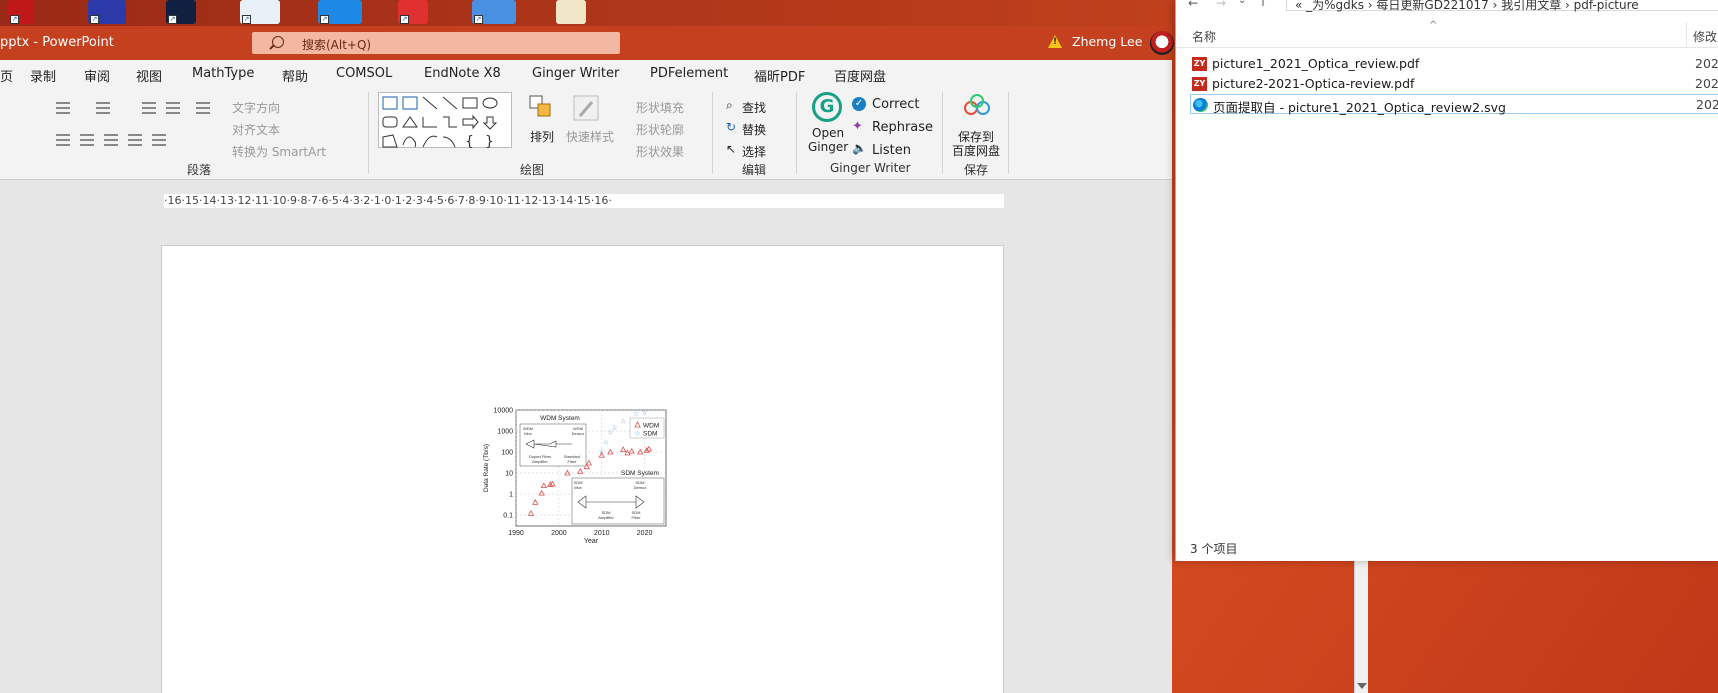 This screenshot has width=1718, height=693. I want to click on select-button: 选择, so click(754, 151).